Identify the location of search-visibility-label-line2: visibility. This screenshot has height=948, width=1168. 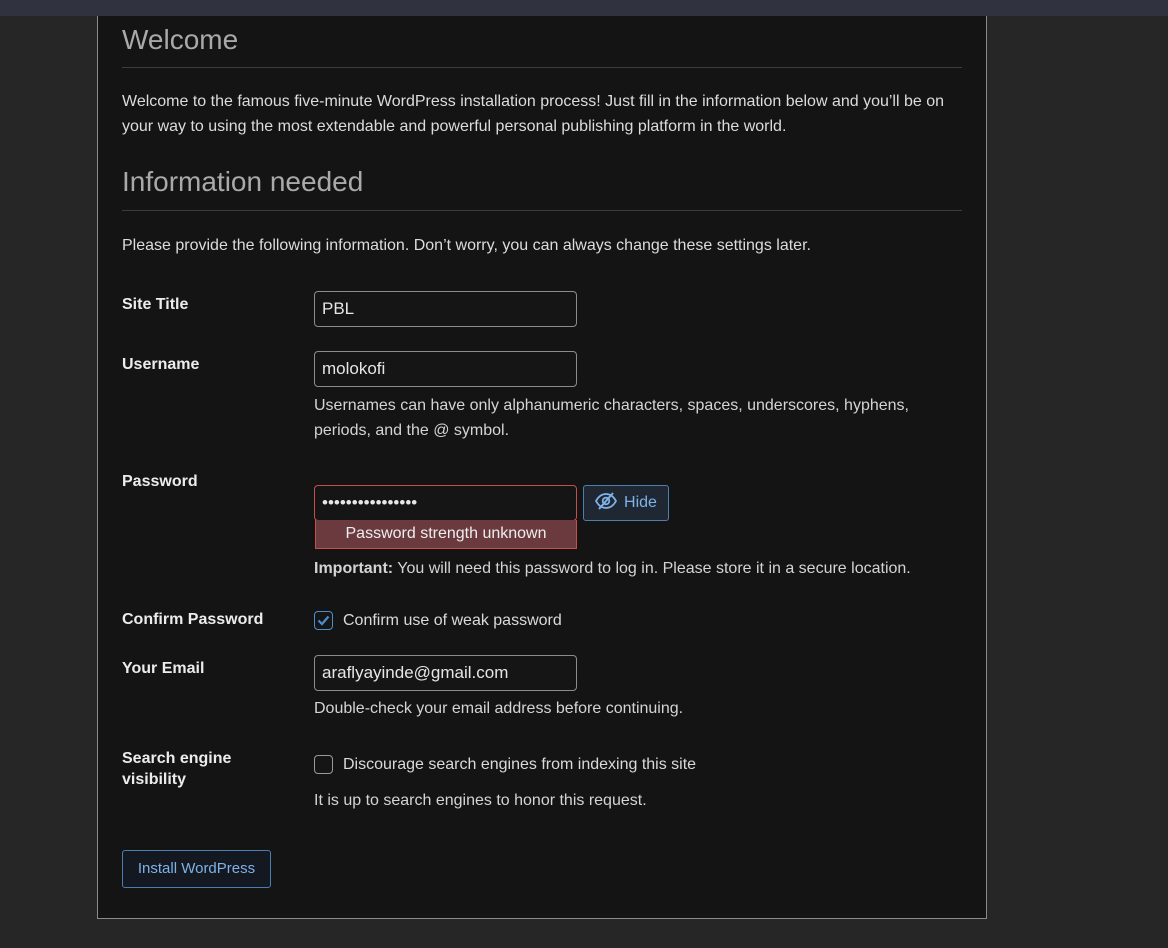
(154, 779).